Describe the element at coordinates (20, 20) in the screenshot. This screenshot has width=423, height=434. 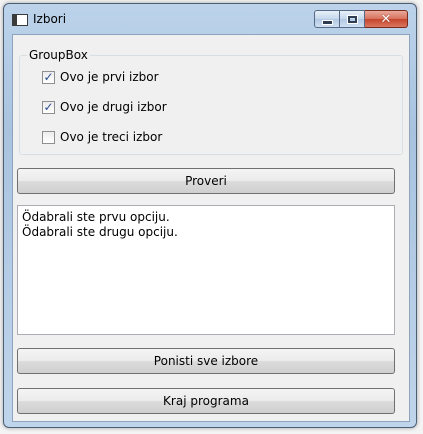
I see `app-icon` at that location.